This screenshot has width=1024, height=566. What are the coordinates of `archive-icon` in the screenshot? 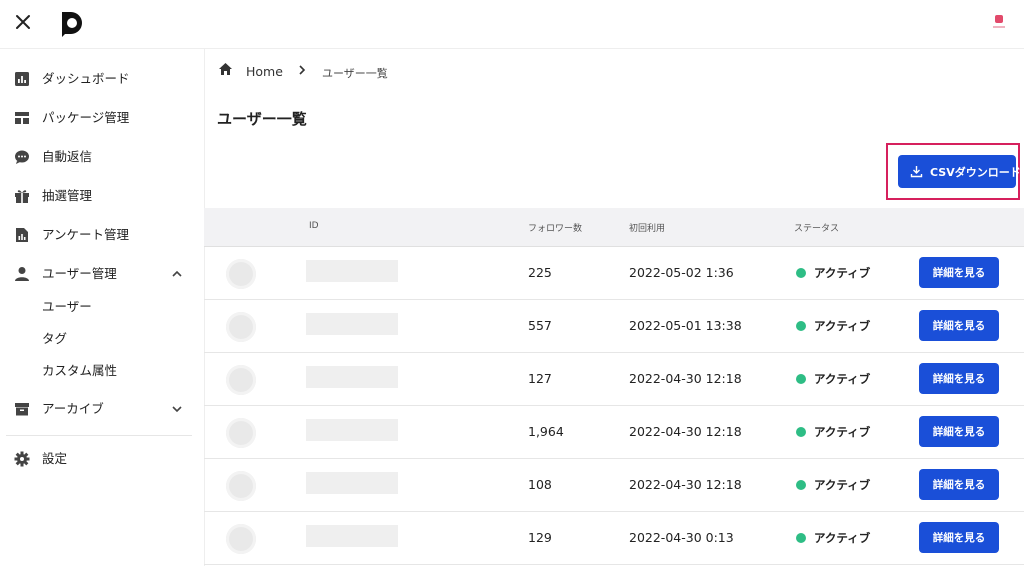 It's located at (22, 409).